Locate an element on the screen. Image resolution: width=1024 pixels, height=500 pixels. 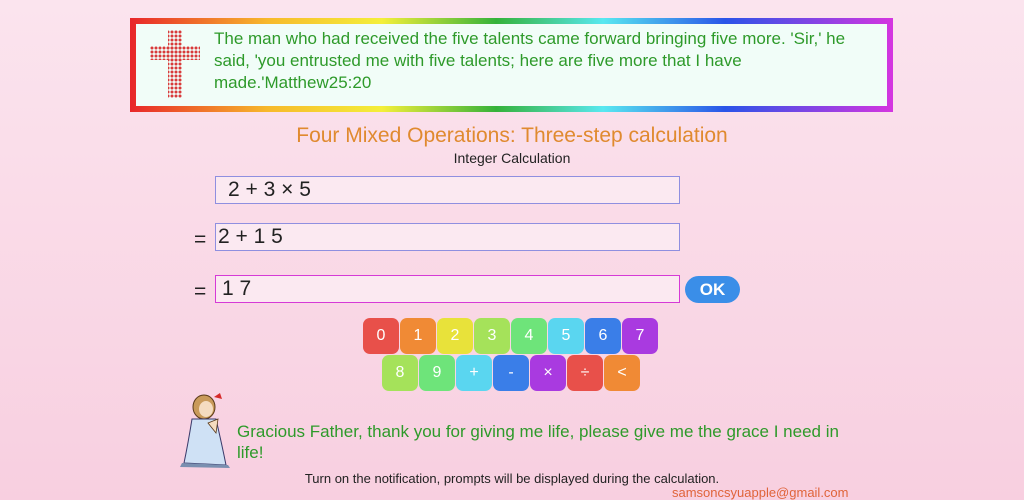
key-9: 9 is located at coordinates (437, 373).